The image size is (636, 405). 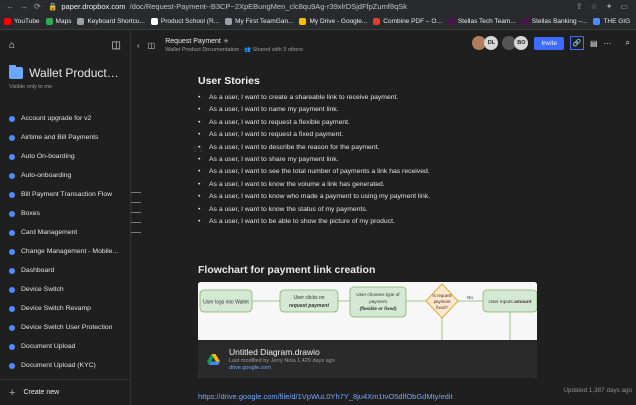 What do you see at coordinates (65, 156) in the screenshot?
I see `list-item: Auto On-boarding` at bounding box center [65, 156].